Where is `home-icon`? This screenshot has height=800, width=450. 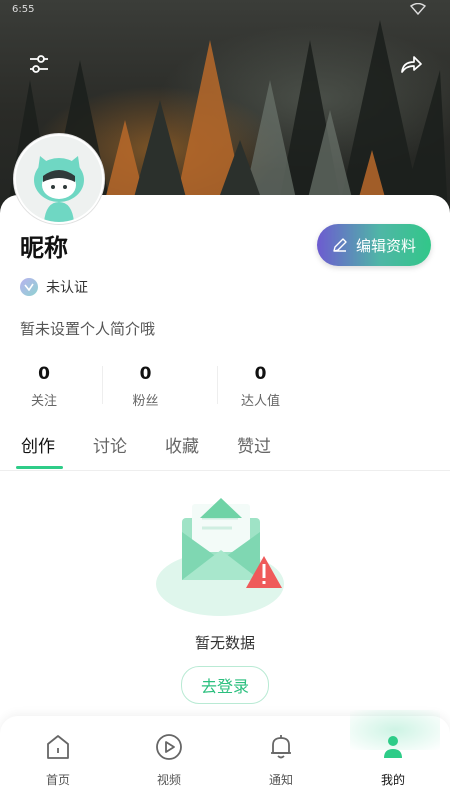
home-icon is located at coordinates (58, 747).